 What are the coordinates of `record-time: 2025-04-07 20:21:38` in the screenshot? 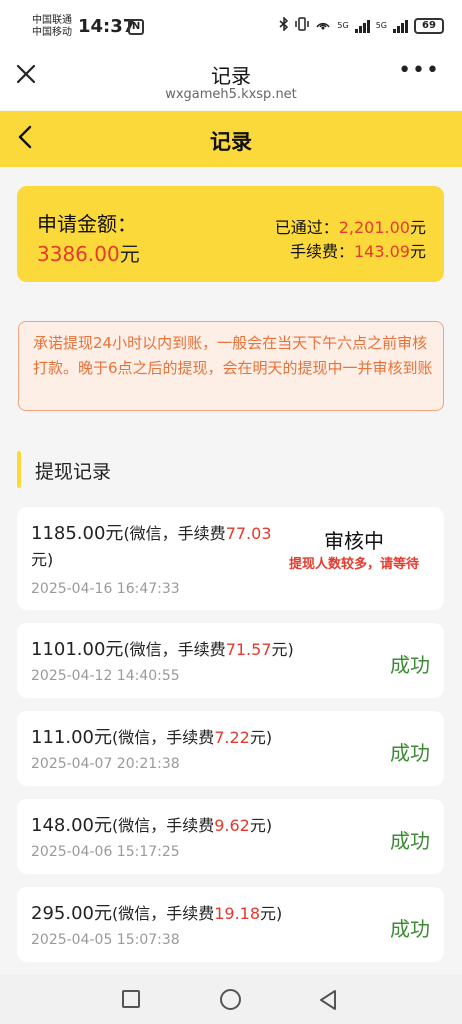 It's located at (105, 764).